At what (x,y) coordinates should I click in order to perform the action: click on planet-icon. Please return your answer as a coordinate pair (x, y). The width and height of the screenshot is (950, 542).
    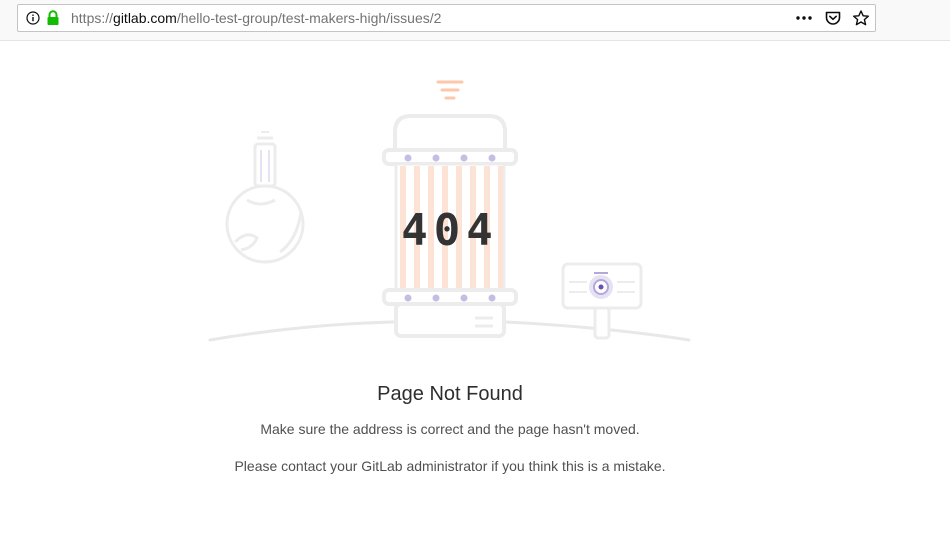
    Looking at the image, I should click on (265, 197).